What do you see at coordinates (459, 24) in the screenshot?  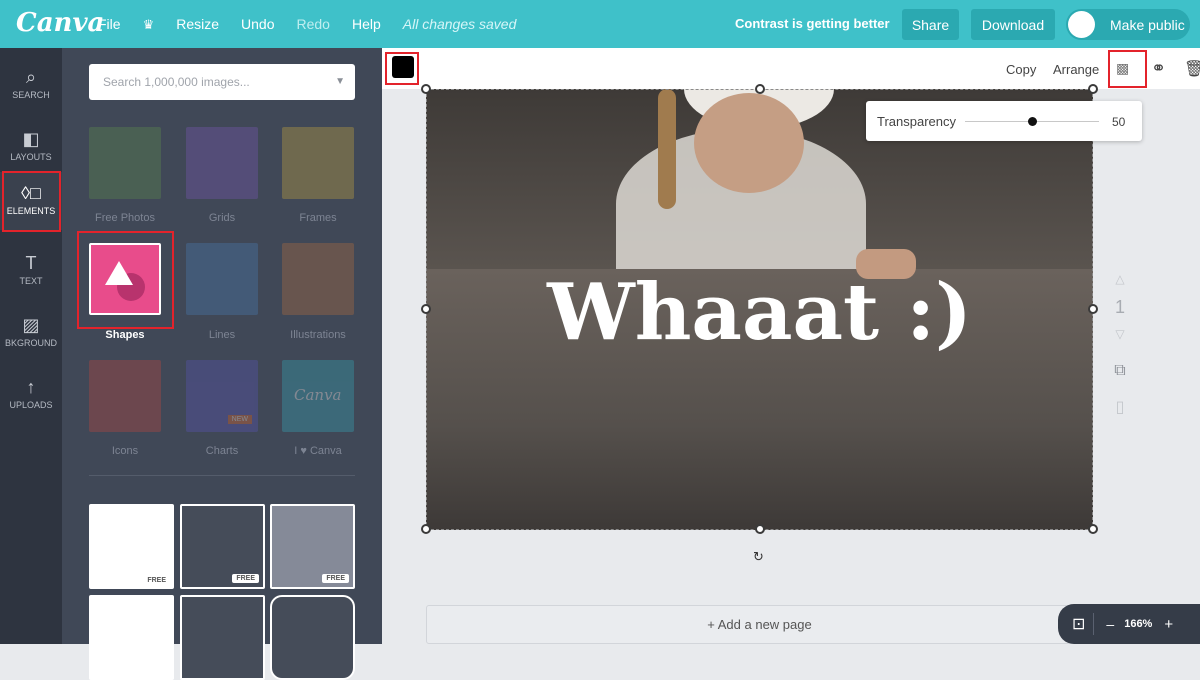 I see `save-status: All changes saved` at bounding box center [459, 24].